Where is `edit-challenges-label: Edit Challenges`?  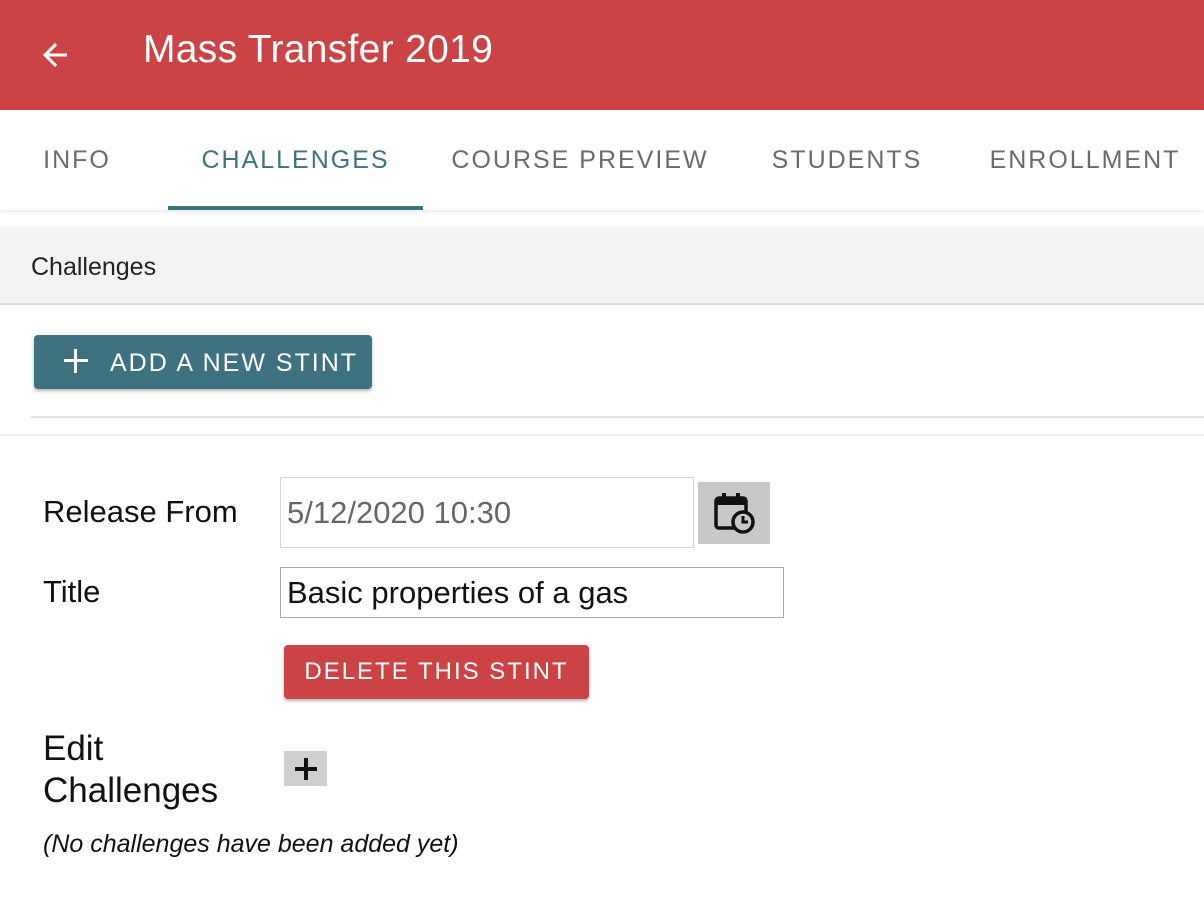
edit-challenges-label: Edit Challenges is located at coordinates (131, 769).